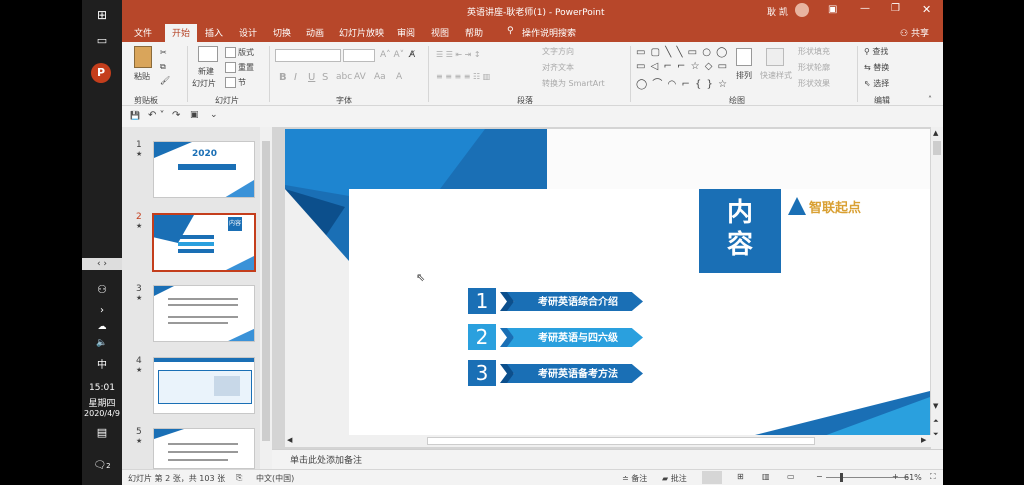  I want to click on char-spacing-button: AV, so click(360, 77).